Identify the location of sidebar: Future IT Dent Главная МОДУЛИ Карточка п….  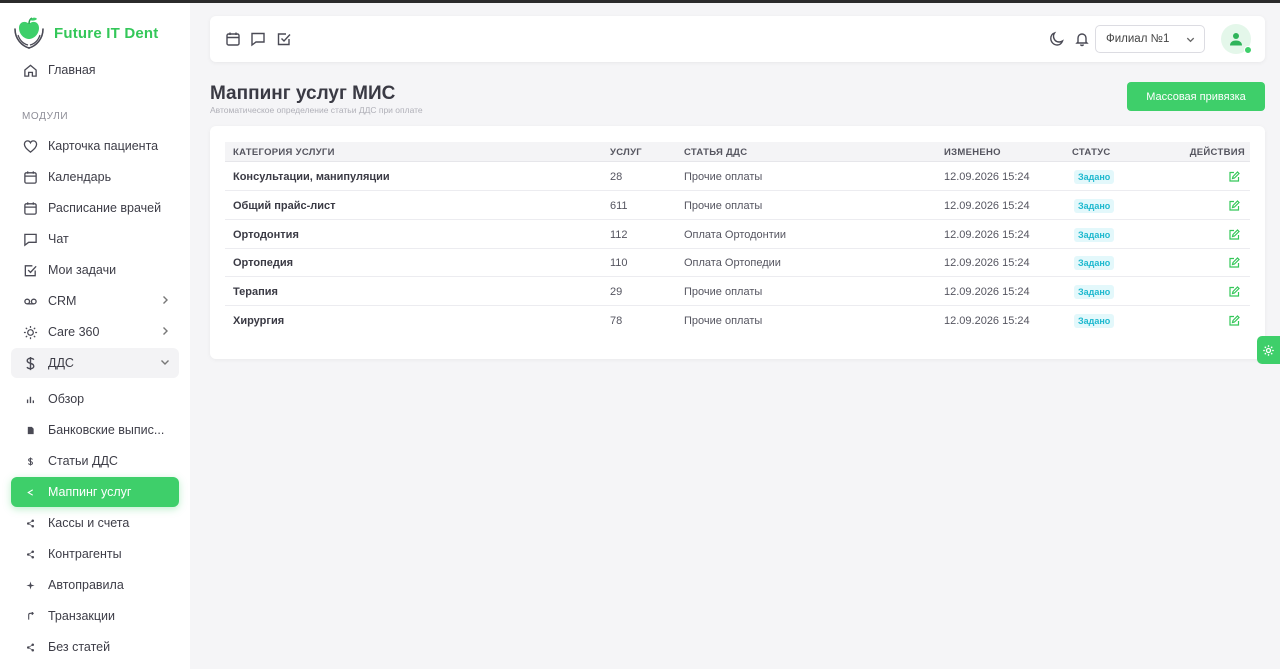
(95, 336).